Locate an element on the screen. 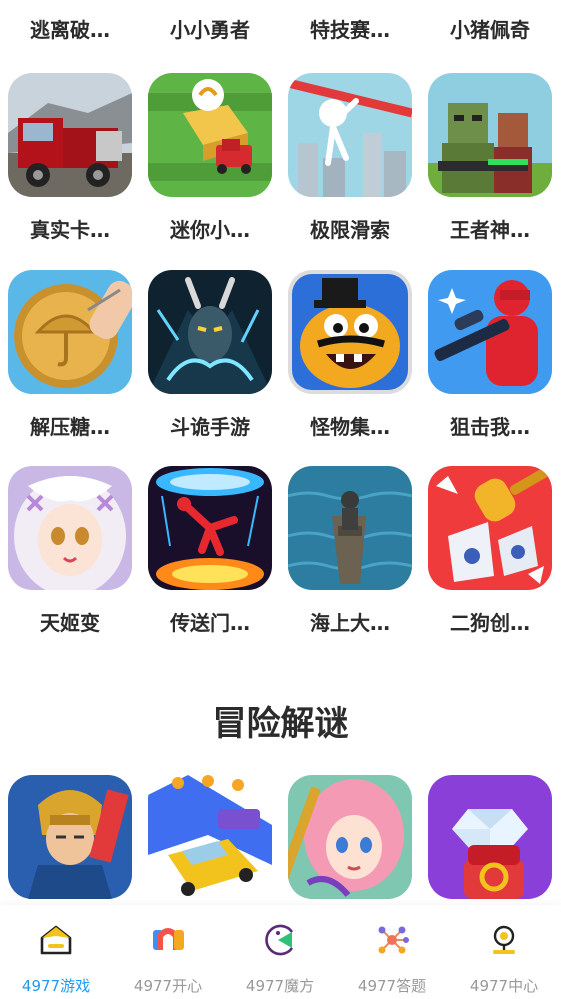 The image size is (561, 999). tab-4977-center: 4977中心 is located at coordinates (504, 952).